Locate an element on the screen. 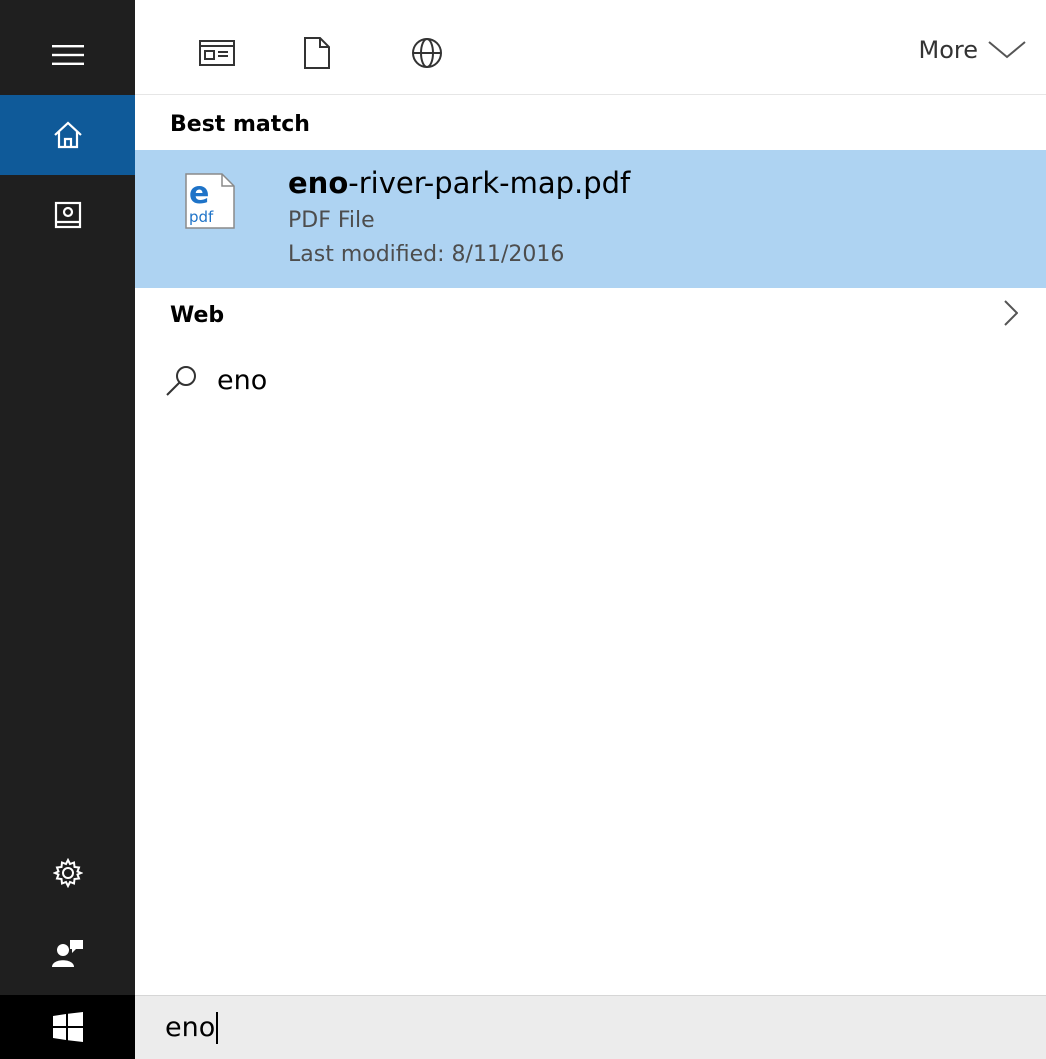 The height and width of the screenshot is (1059, 1046). search-icon is located at coordinates (181, 381).